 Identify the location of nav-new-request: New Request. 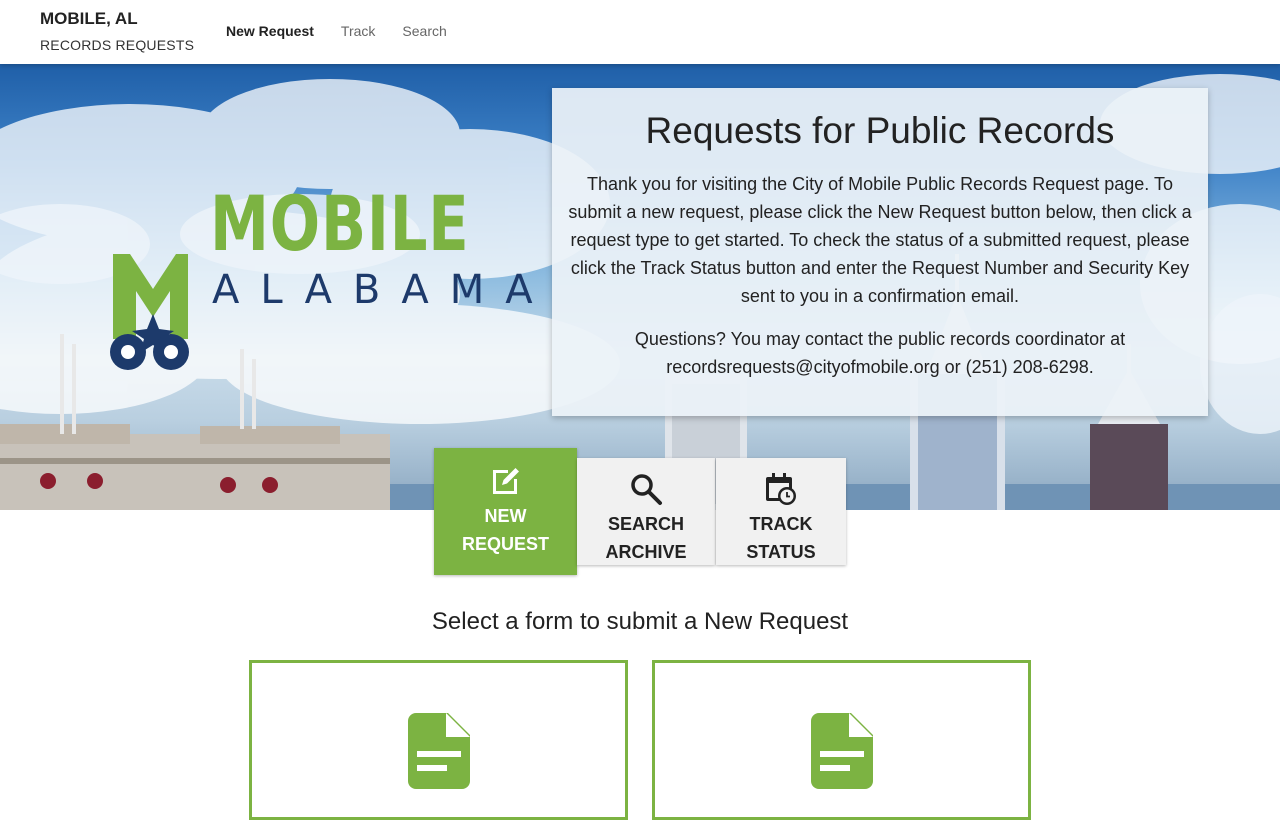
(270, 31).